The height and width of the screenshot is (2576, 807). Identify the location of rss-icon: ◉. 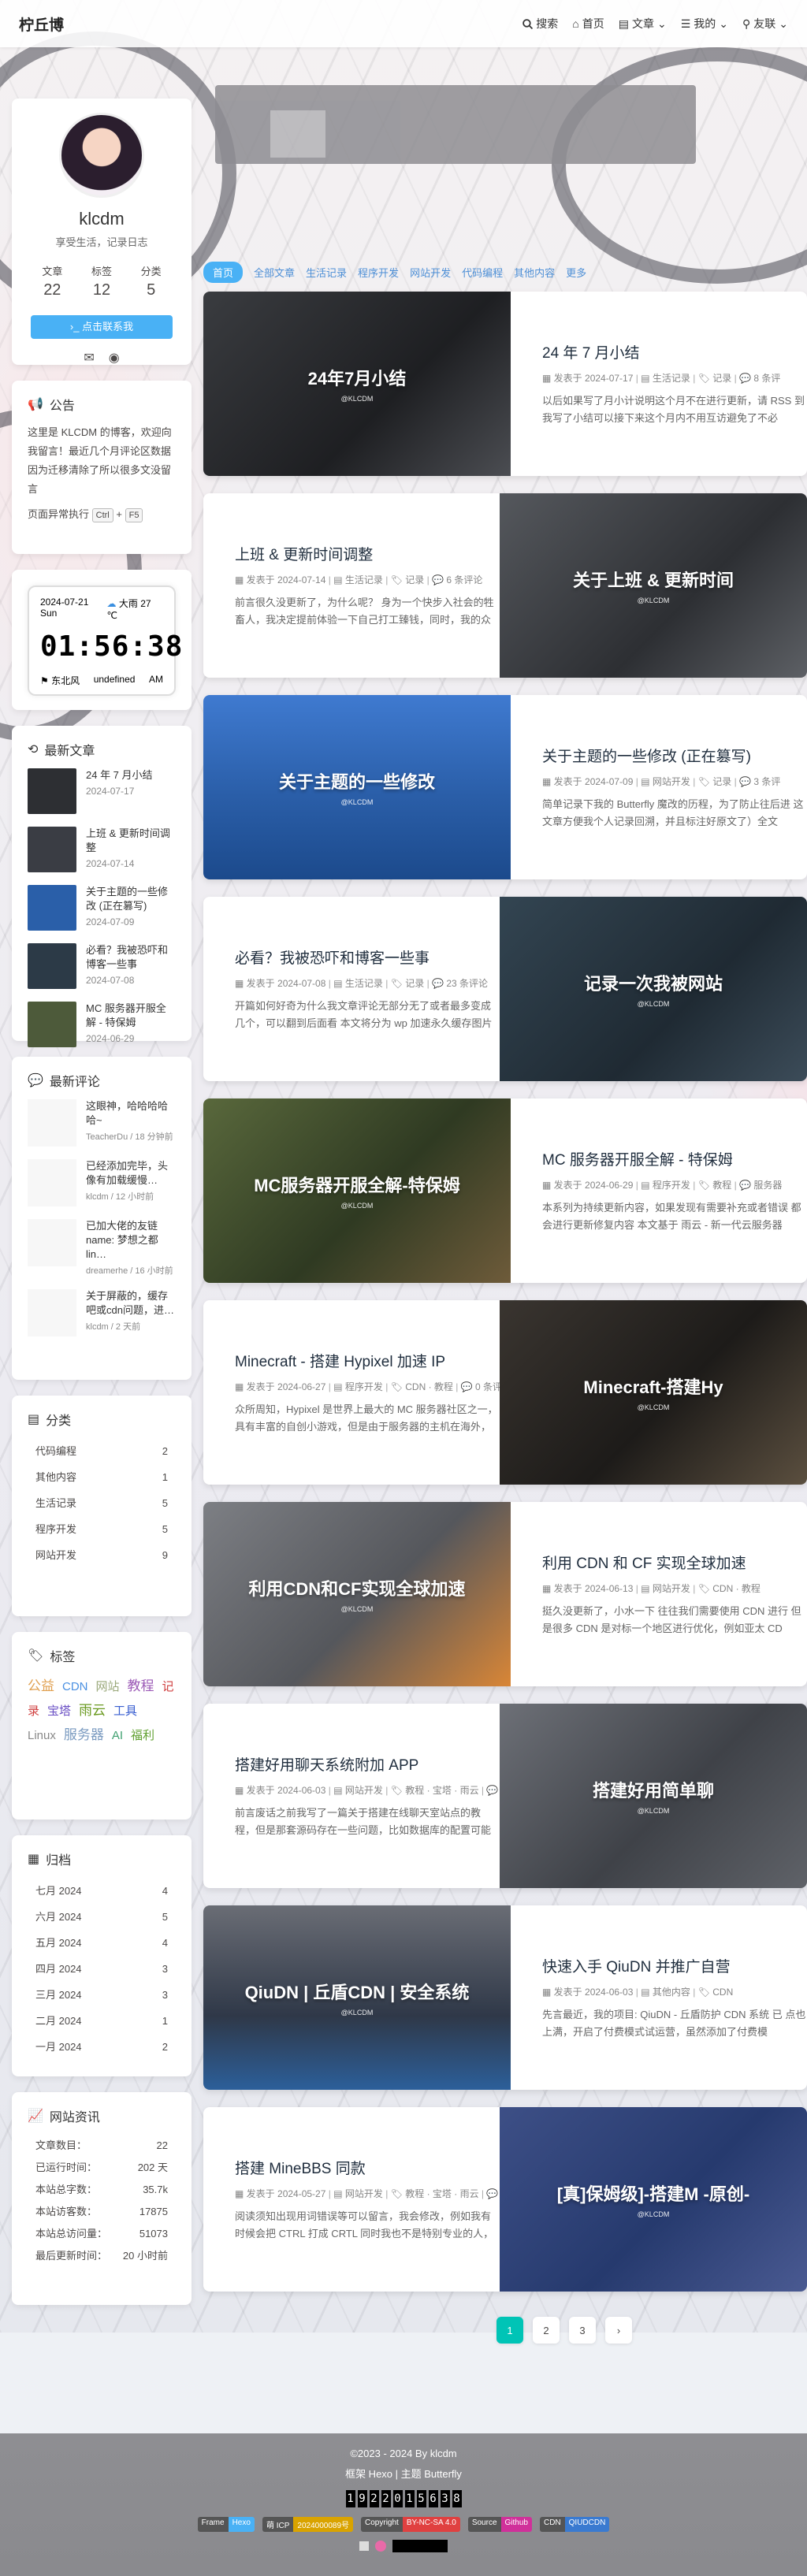
(114, 358).